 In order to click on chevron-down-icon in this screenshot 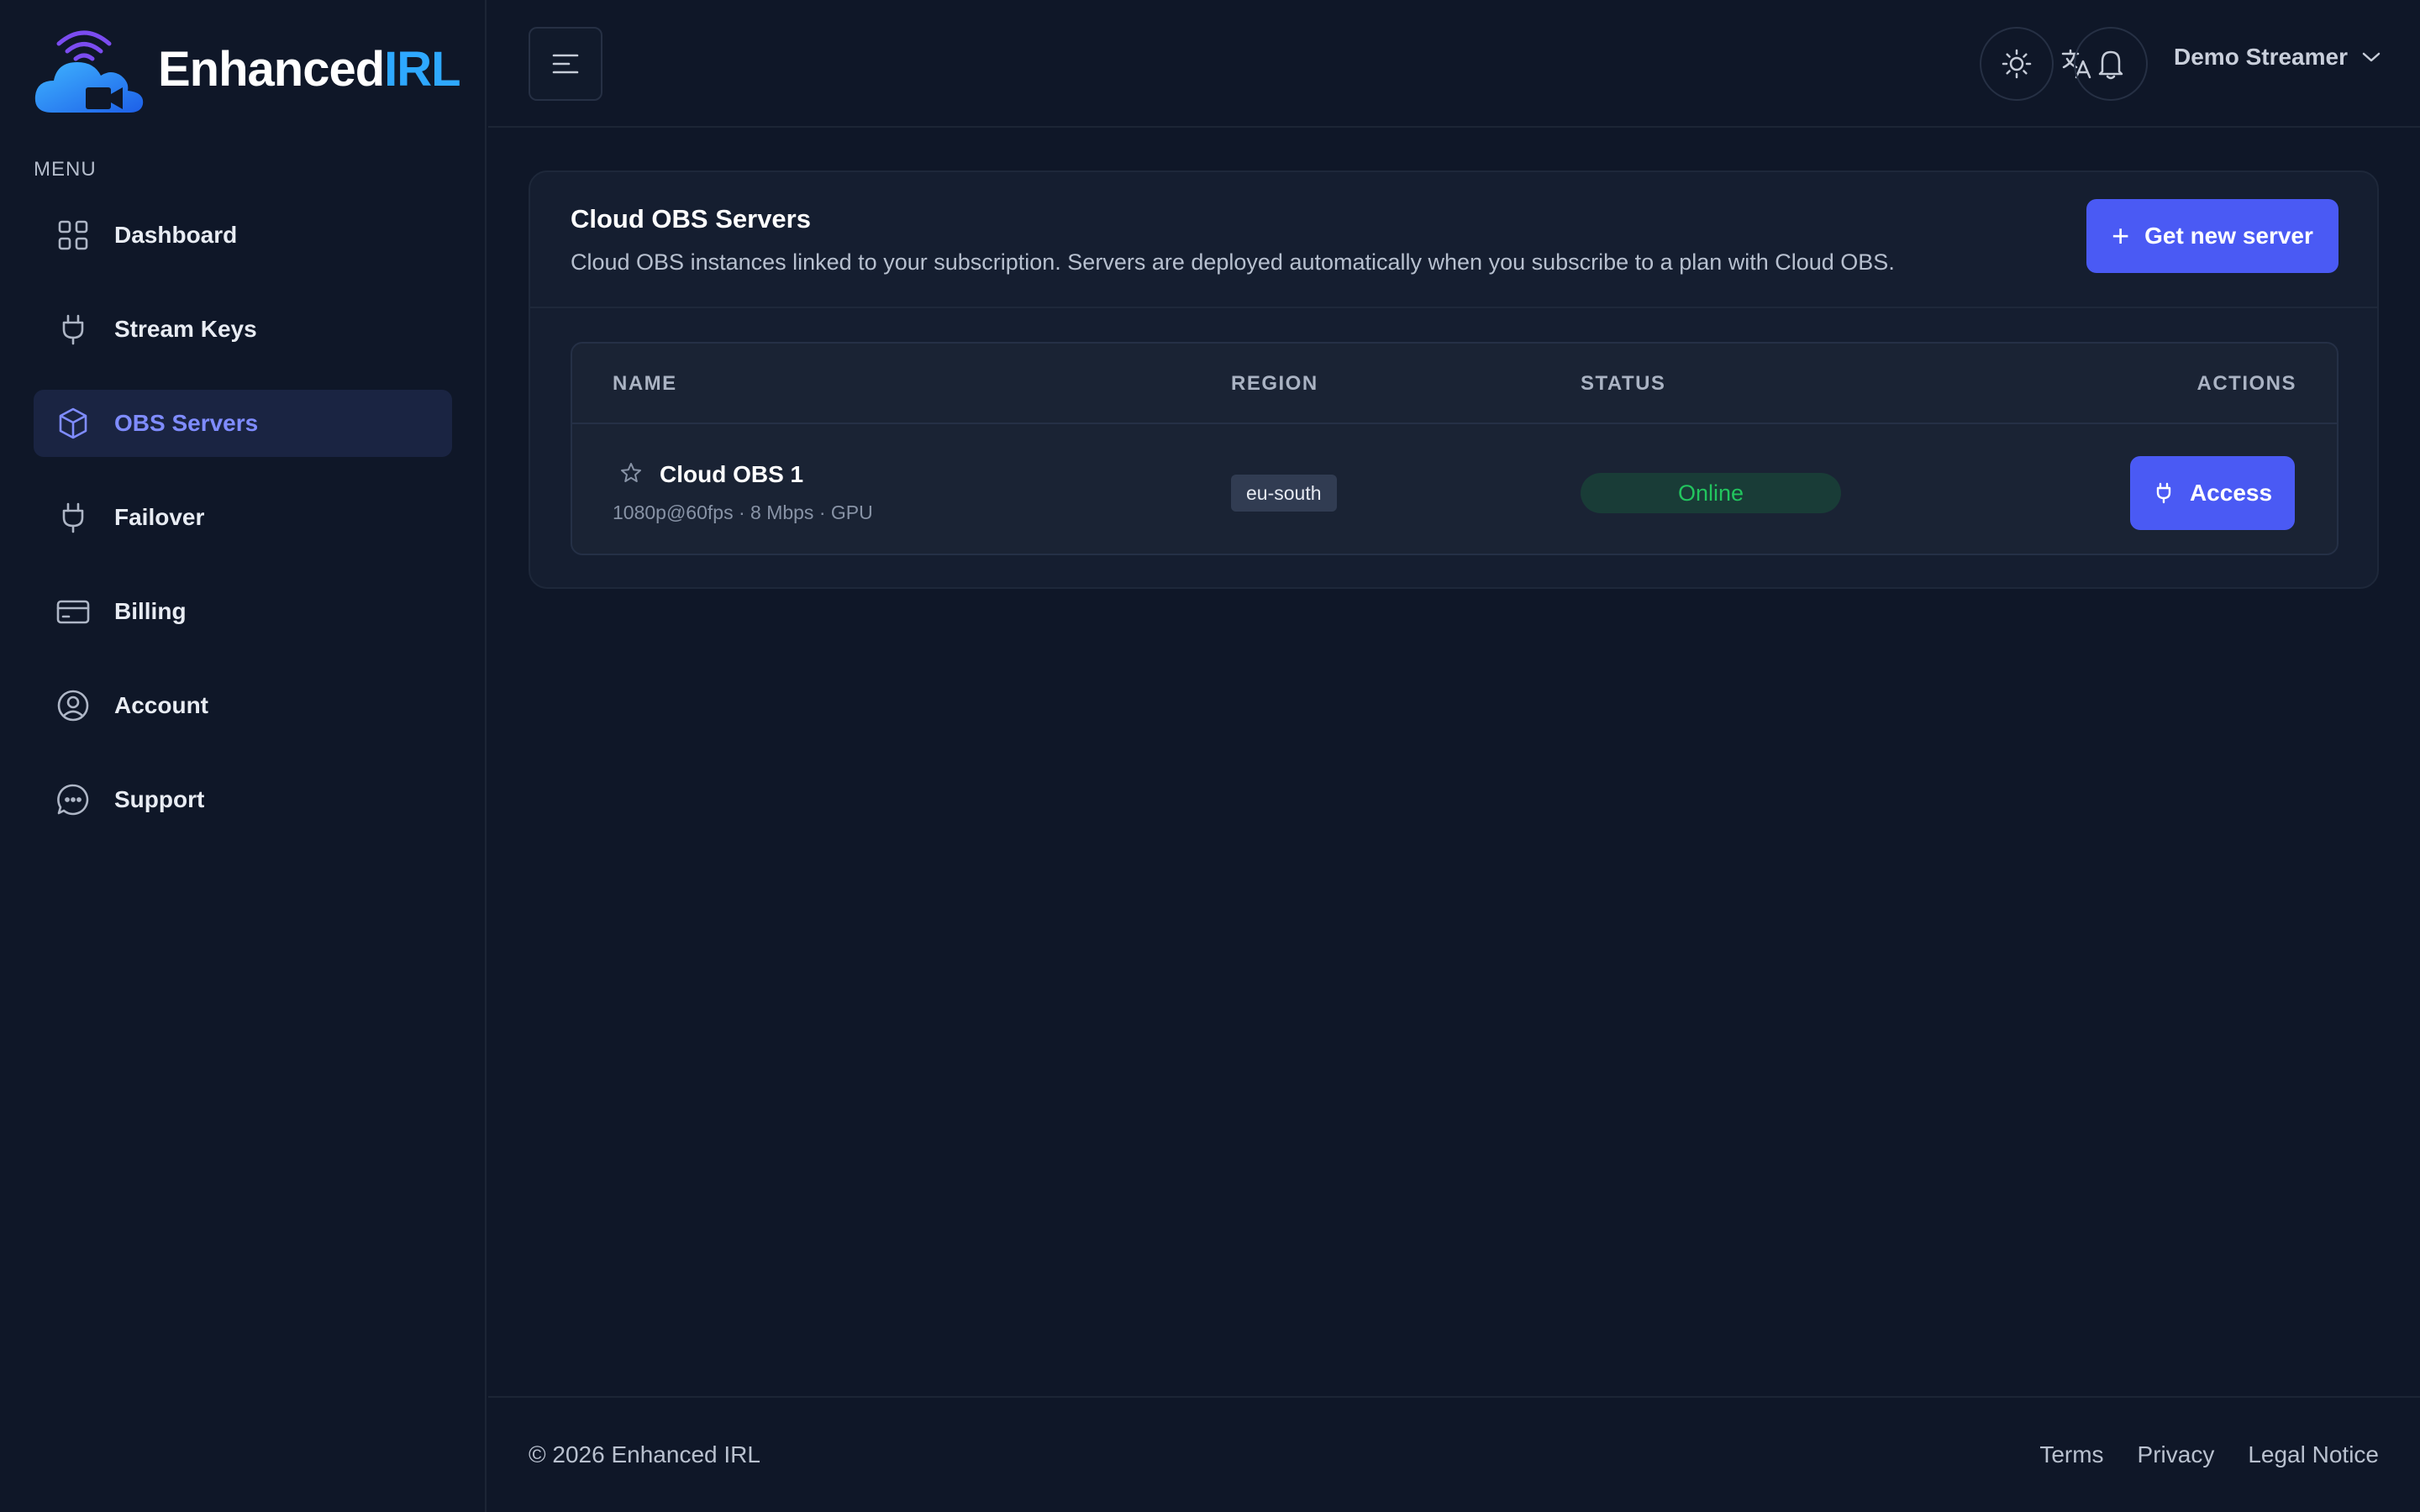, I will do `click(2371, 57)`.